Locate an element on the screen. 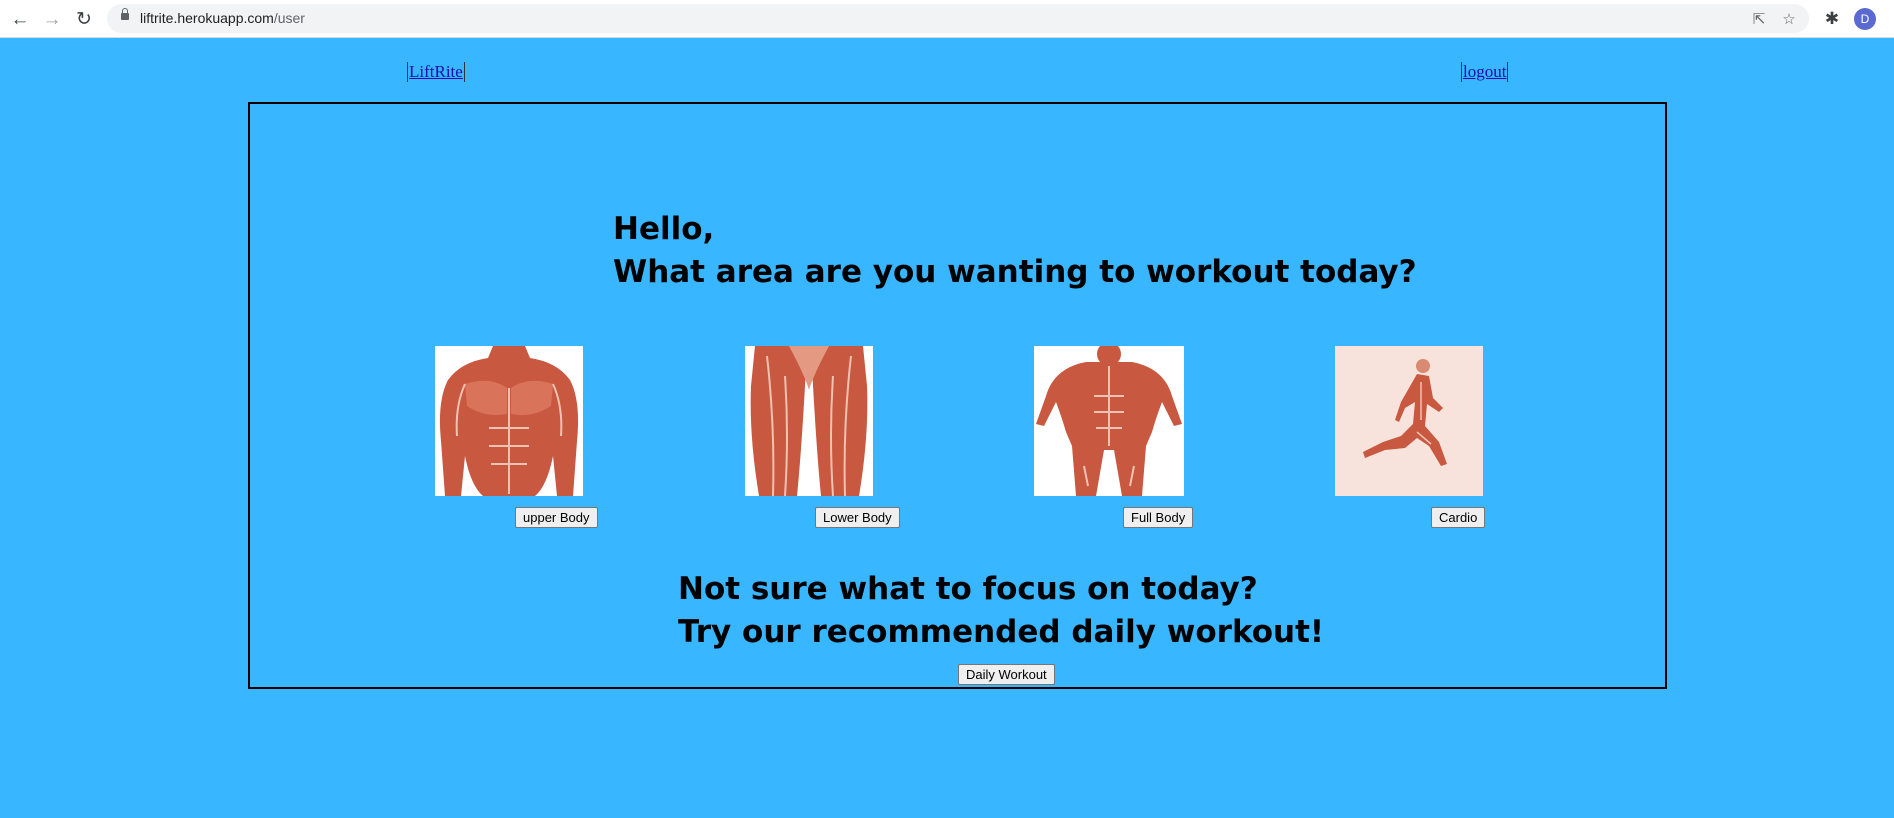  url-path: /user is located at coordinates (289, 18).